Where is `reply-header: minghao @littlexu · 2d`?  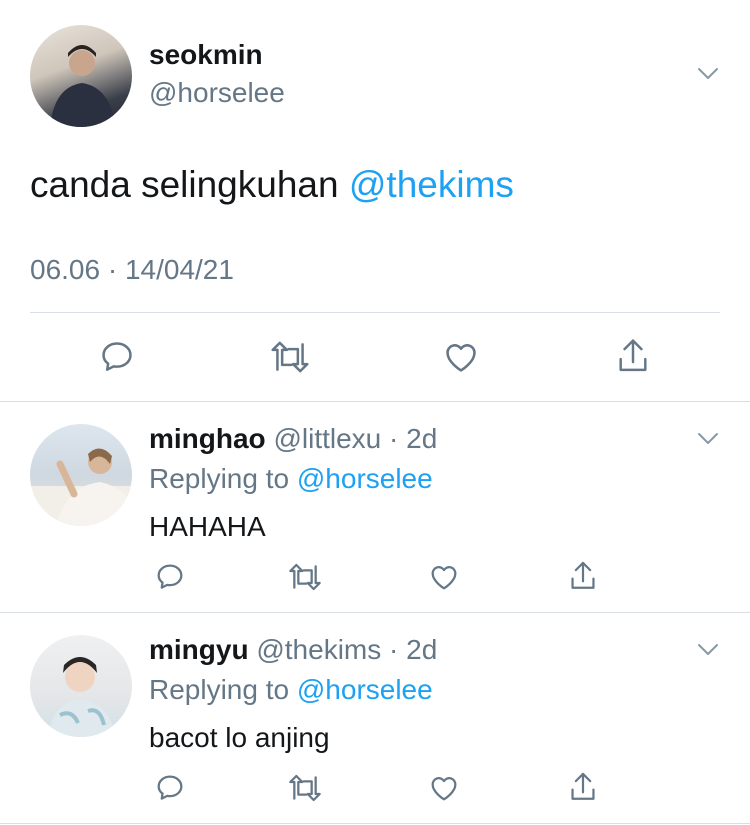
reply-header: minghao @littlexu · 2d is located at coordinates (293, 439).